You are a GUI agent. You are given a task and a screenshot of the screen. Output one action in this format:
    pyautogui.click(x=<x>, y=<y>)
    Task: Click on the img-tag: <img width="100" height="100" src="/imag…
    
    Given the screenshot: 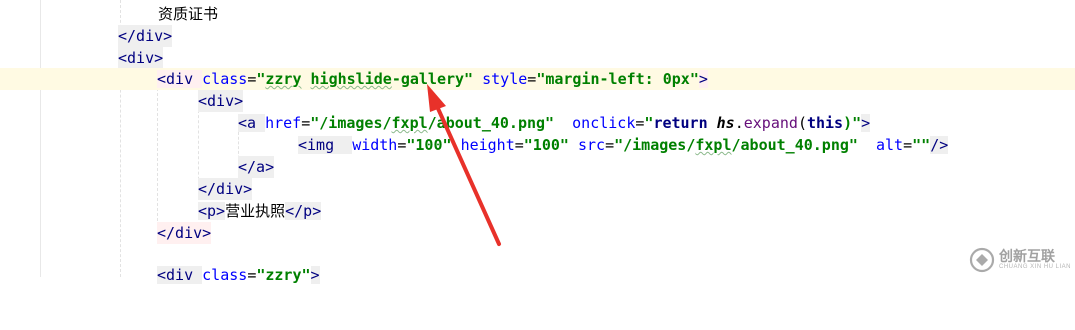 What is the action you would take?
    pyautogui.click(x=623, y=145)
    